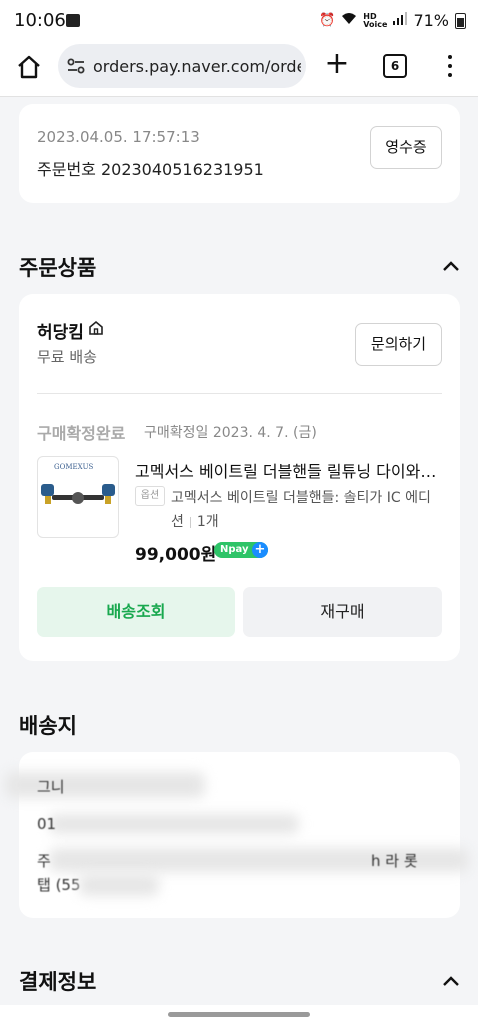 The width and height of the screenshot is (478, 1024). I want to click on thumbnail-brand: GOMEXUS, so click(74, 467).